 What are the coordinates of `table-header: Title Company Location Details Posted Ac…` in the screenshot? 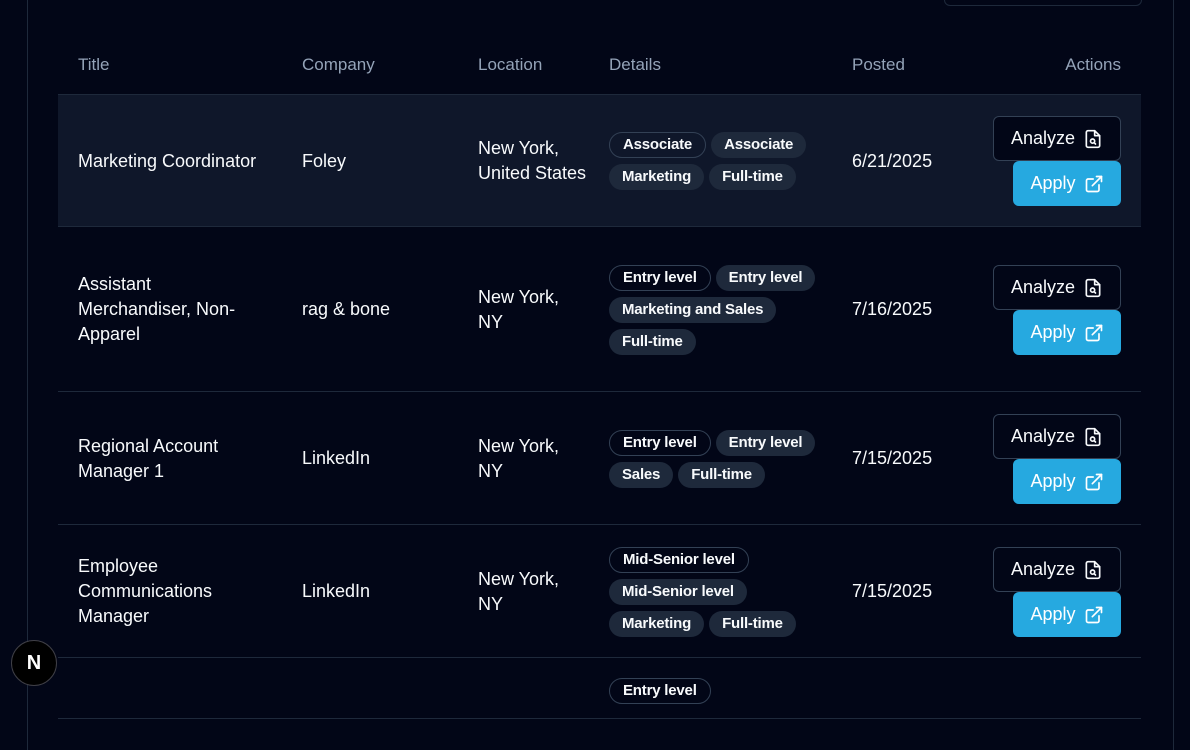 It's located at (599, 66).